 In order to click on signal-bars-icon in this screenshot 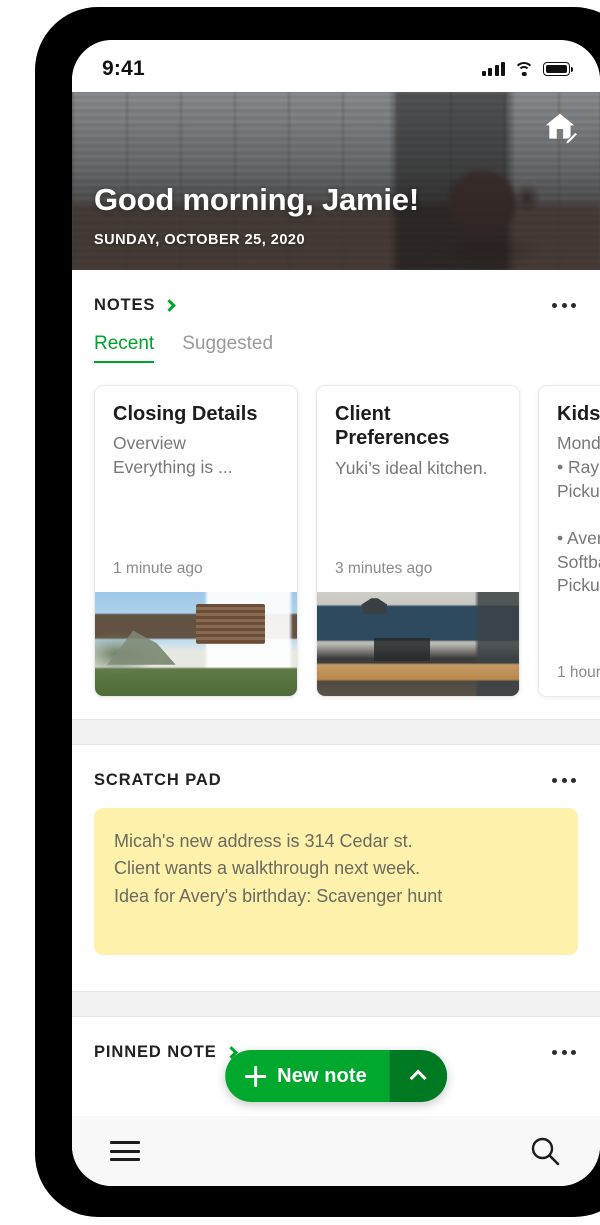, I will do `click(493, 69)`.